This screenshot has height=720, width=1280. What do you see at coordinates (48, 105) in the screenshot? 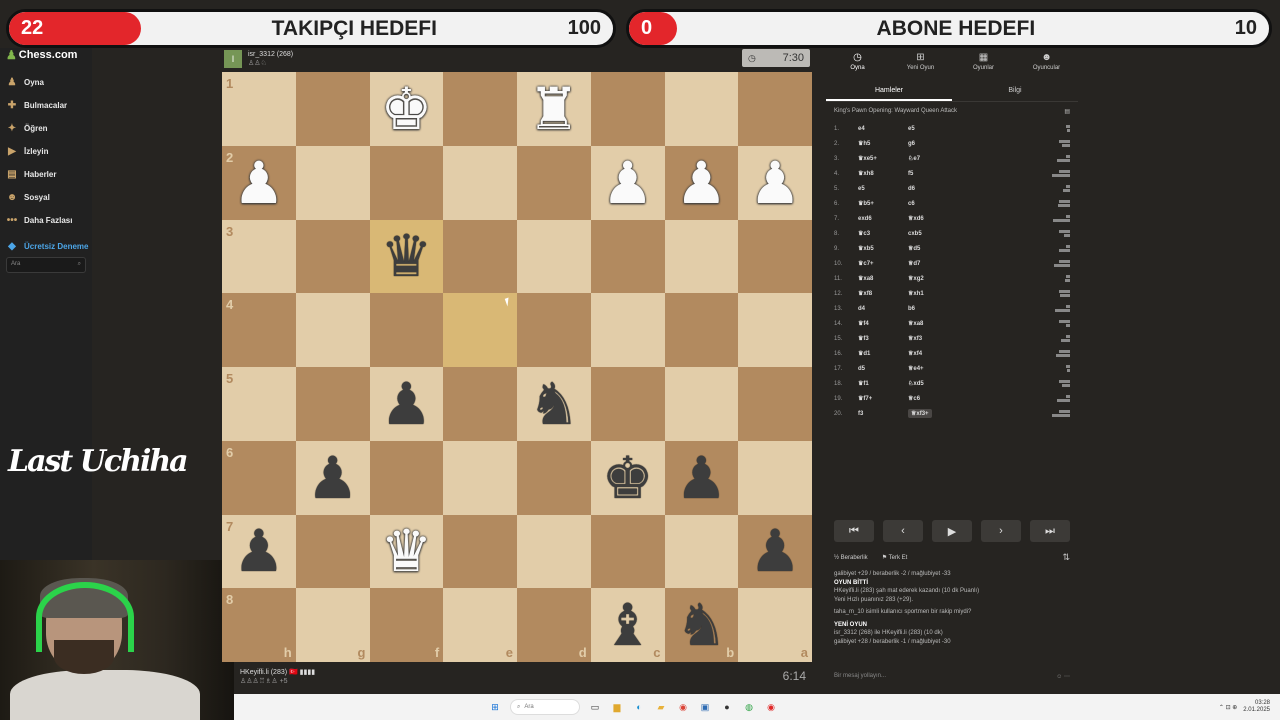
I see `sidebar-item-1: ✚ Bulmacalar` at bounding box center [48, 105].